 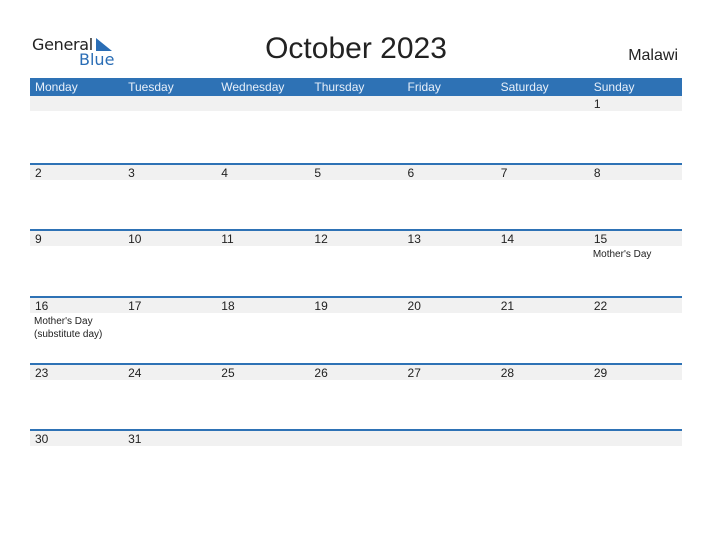 I want to click on day-cell: 6, so click(x=449, y=197).